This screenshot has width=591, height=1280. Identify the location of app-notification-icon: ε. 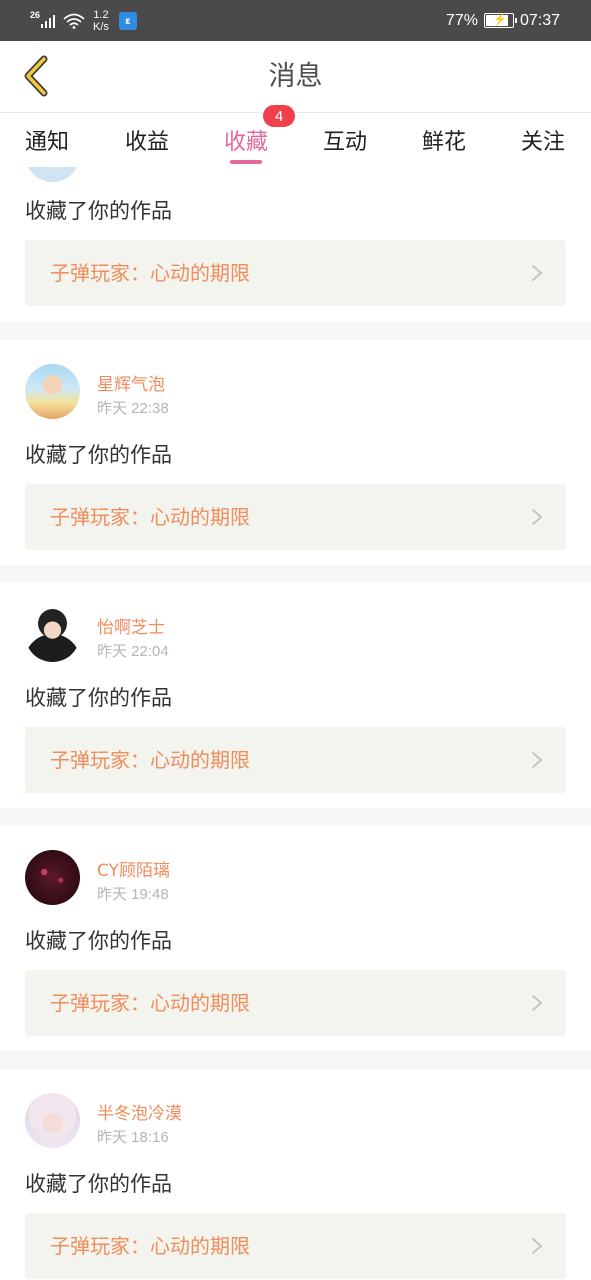
(127, 21).